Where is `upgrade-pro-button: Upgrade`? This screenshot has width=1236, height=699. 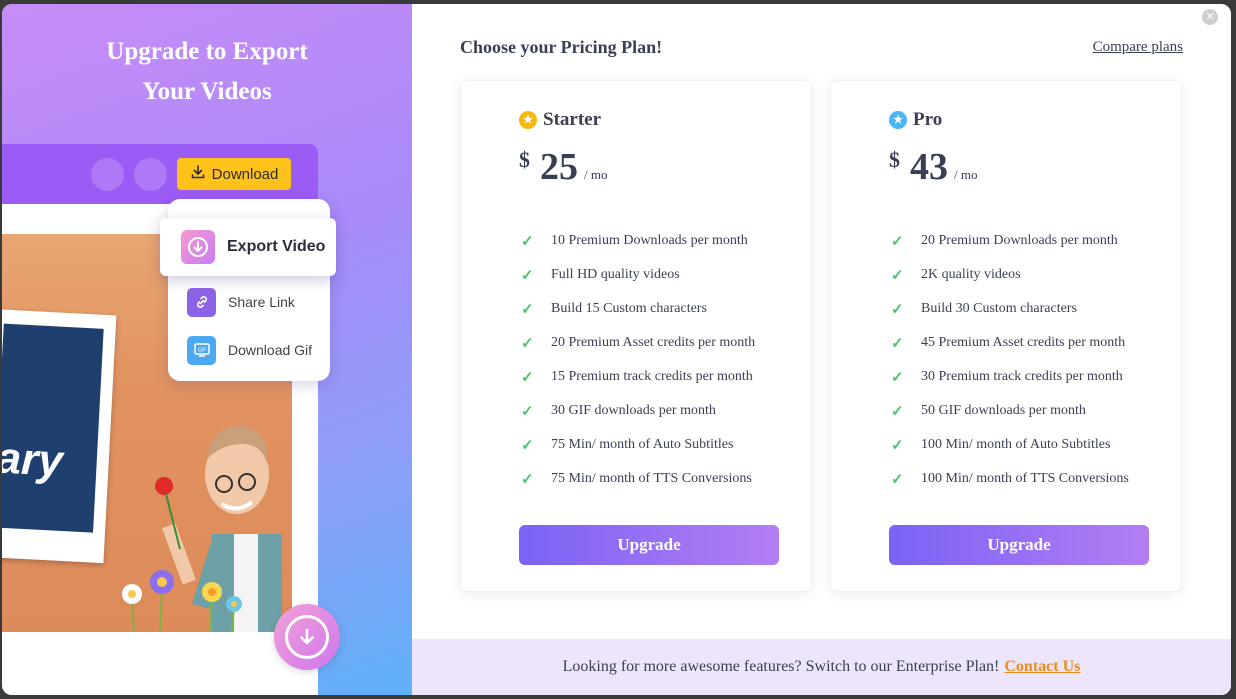
upgrade-pro-button: Upgrade is located at coordinates (1019, 545).